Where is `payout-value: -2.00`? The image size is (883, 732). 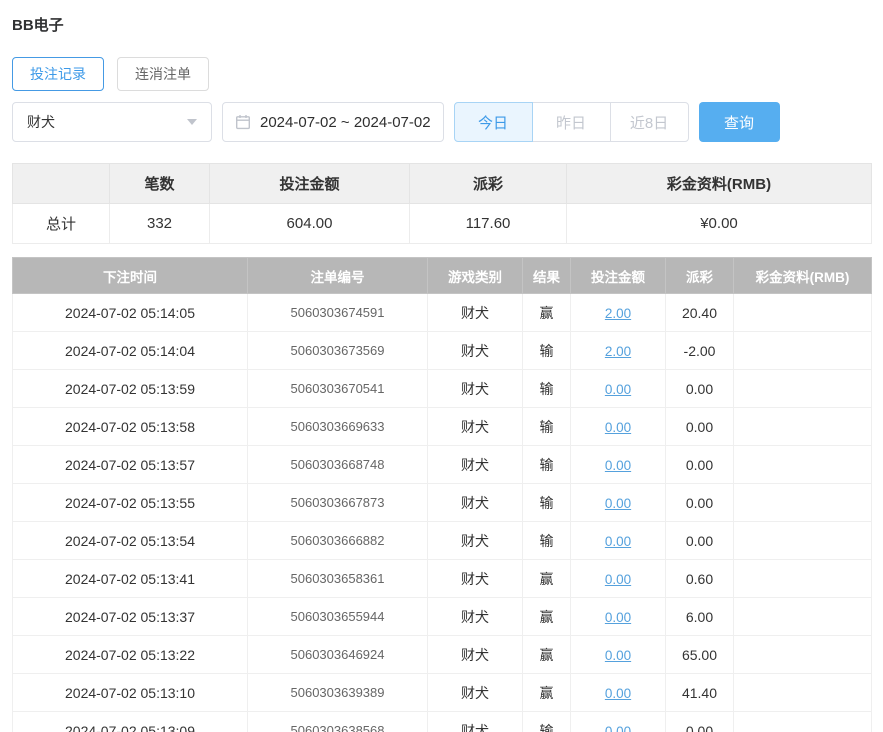 payout-value: -2.00 is located at coordinates (699, 350).